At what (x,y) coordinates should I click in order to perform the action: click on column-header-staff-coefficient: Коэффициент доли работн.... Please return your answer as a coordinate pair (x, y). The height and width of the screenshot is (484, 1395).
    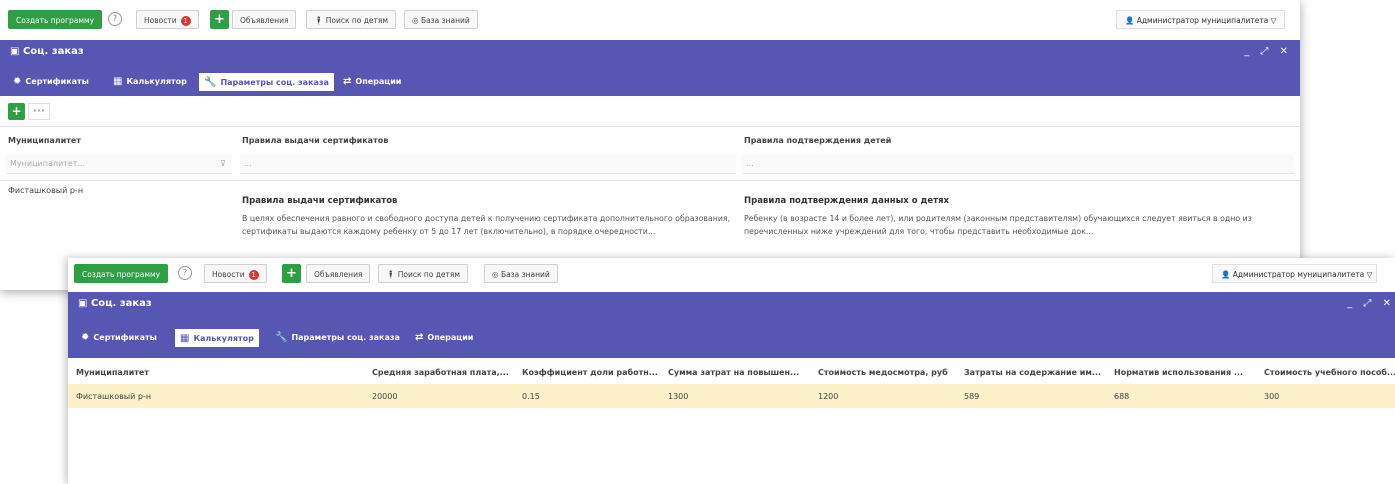
    Looking at the image, I should click on (590, 372).